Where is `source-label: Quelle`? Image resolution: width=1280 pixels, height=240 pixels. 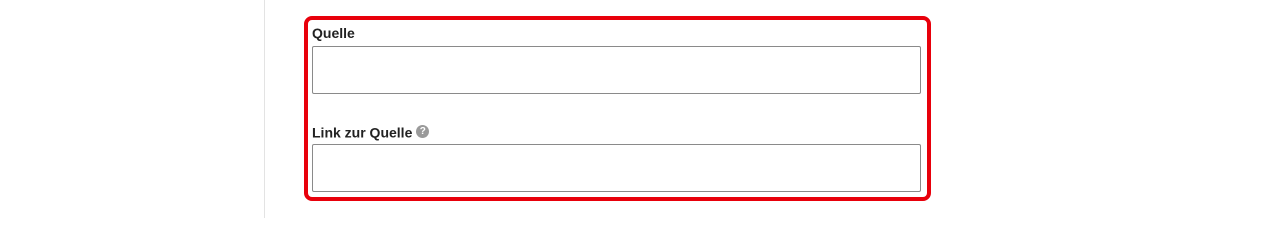
source-label: Quelle is located at coordinates (333, 33).